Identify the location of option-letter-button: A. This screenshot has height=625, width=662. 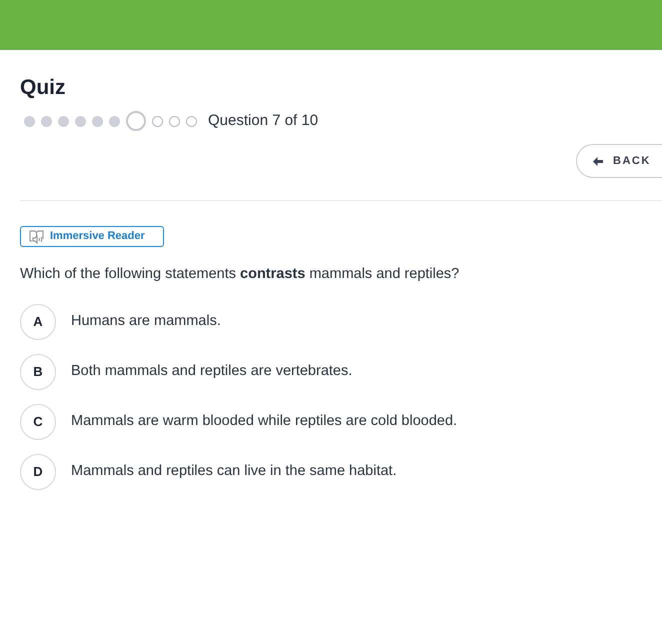
(38, 322).